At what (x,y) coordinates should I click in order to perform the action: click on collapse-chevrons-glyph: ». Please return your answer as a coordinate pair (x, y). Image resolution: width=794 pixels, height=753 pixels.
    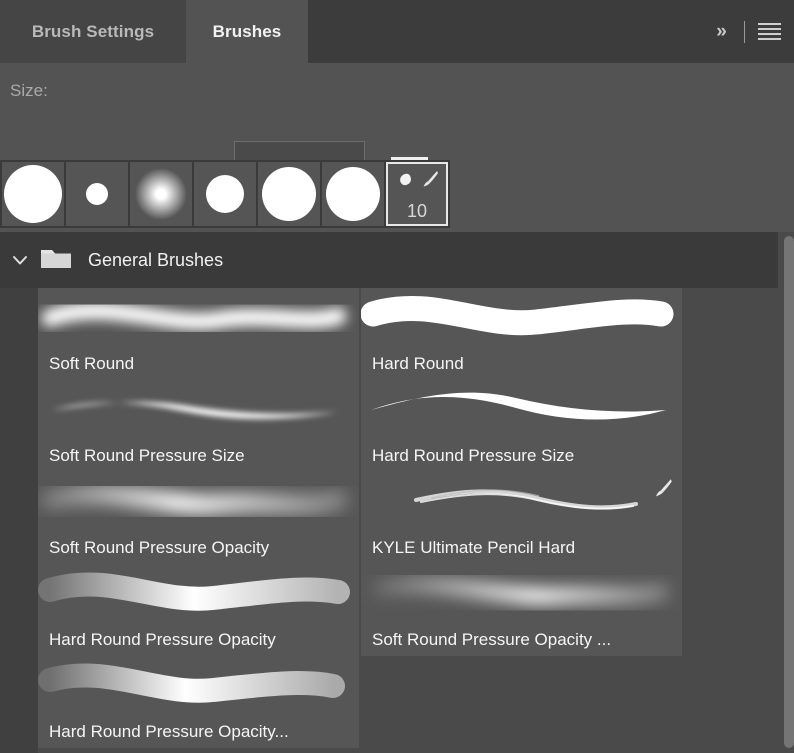
    Looking at the image, I should click on (721, 31).